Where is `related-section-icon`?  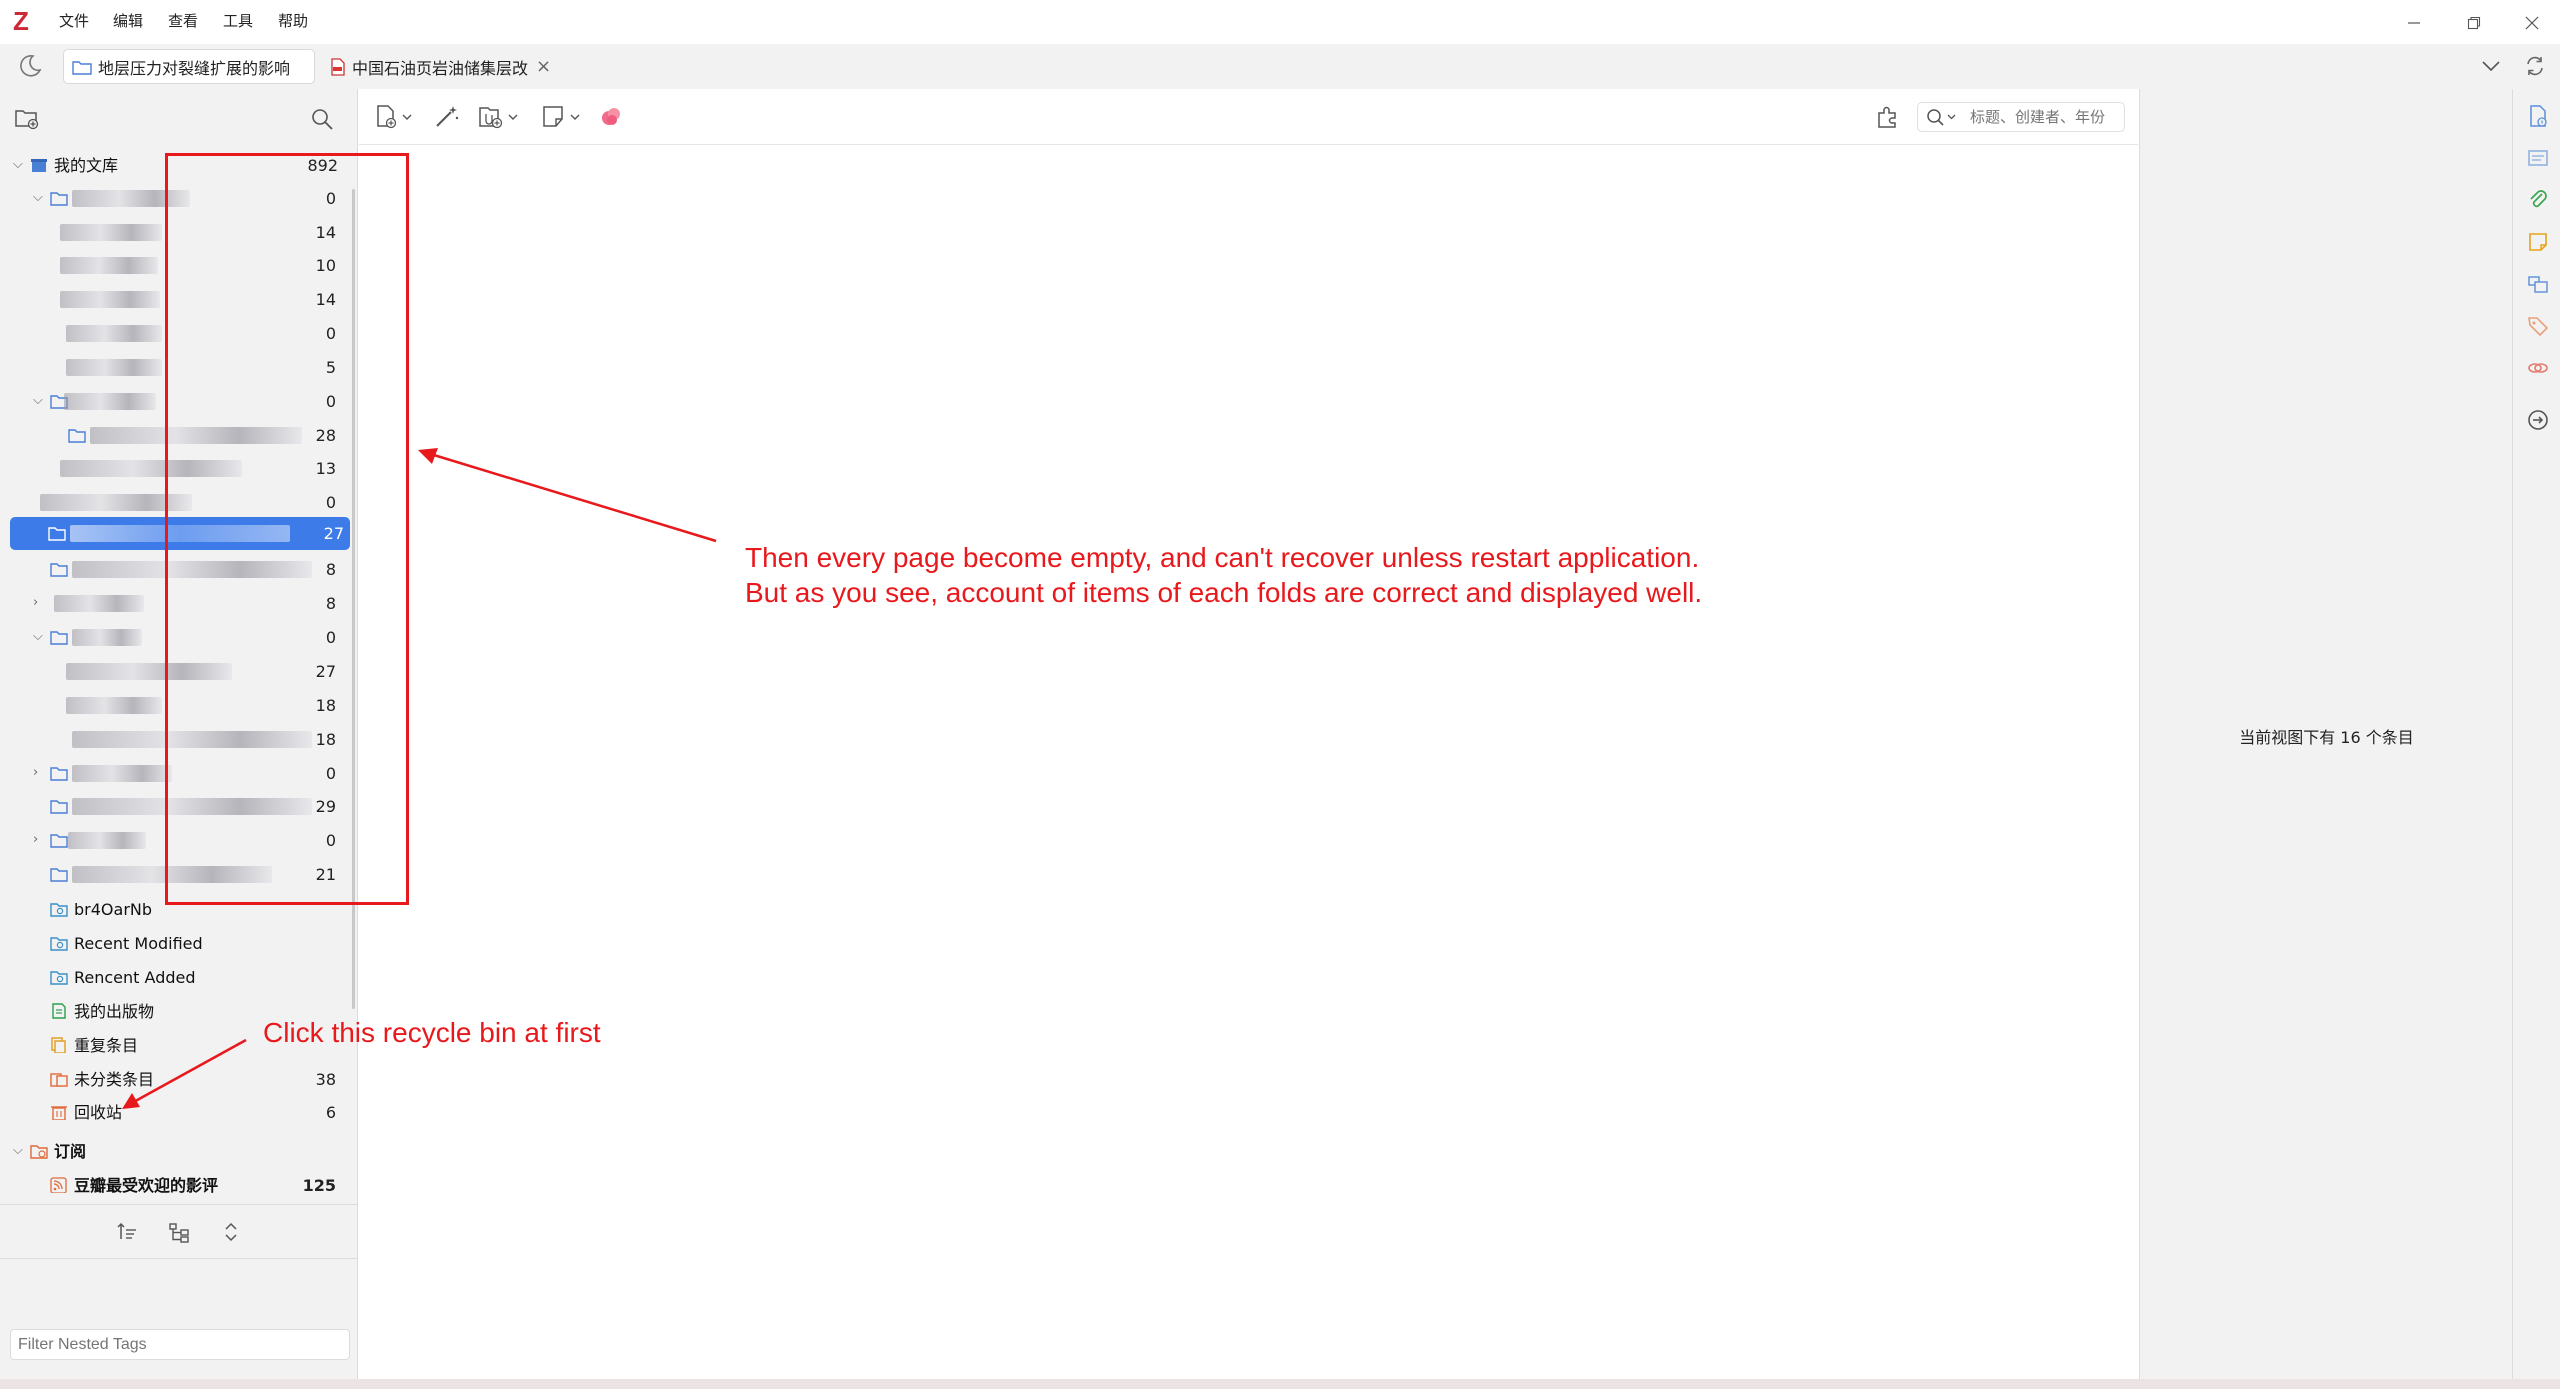 related-section-icon is located at coordinates (2538, 368).